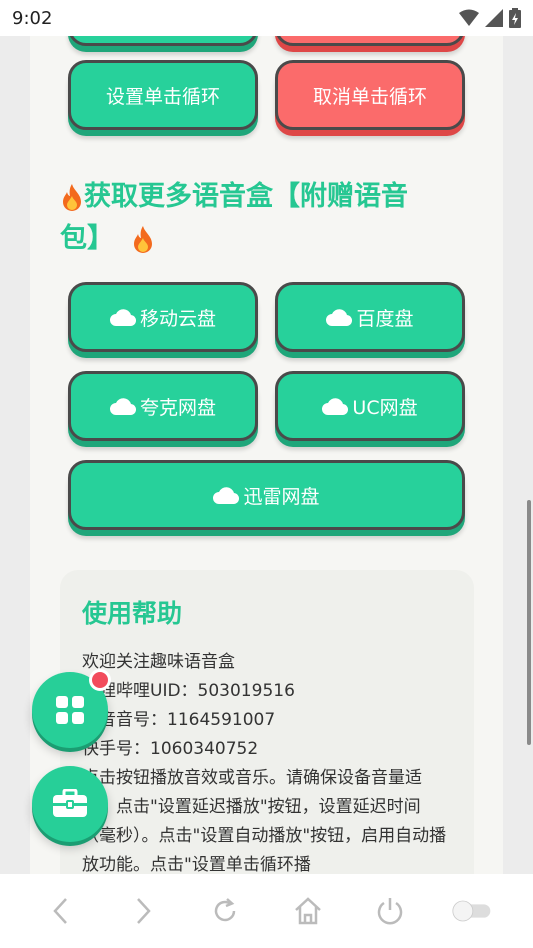  I want to click on wifi-icon, so click(469, 17).